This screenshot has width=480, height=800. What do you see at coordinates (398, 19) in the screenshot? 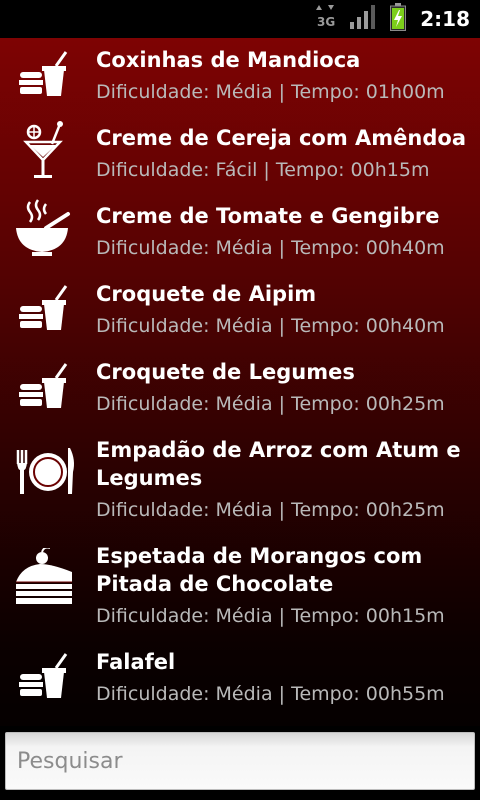
I see `battery-charging-icon` at bounding box center [398, 19].